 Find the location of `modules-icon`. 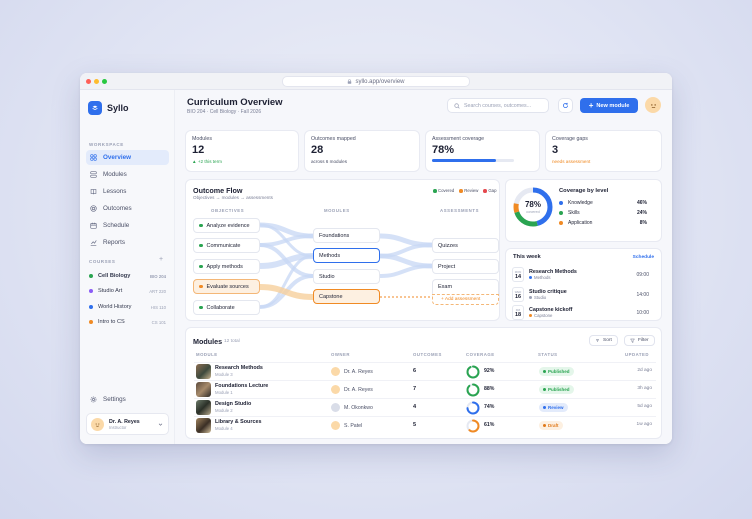

modules-icon is located at coordinates (93, 174).